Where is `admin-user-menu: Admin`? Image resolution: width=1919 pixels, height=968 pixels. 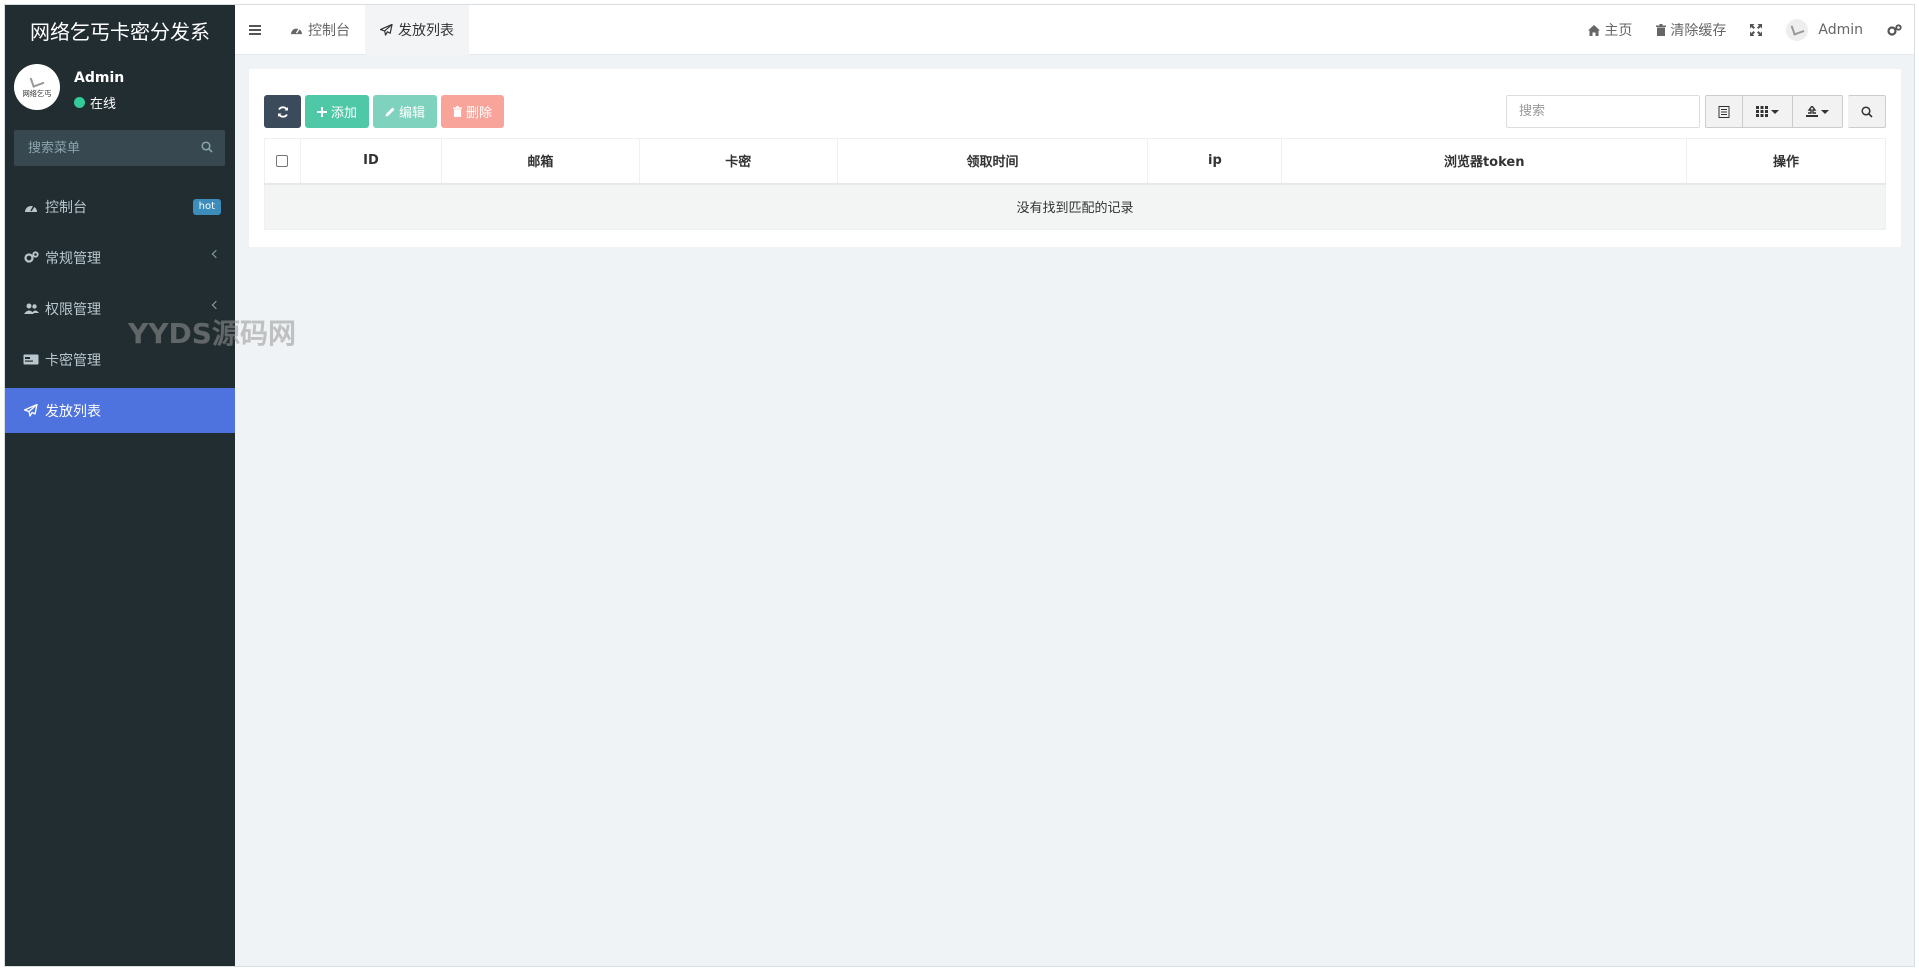 admin-user-menu: Admin is located at coordinates (1824, 30).